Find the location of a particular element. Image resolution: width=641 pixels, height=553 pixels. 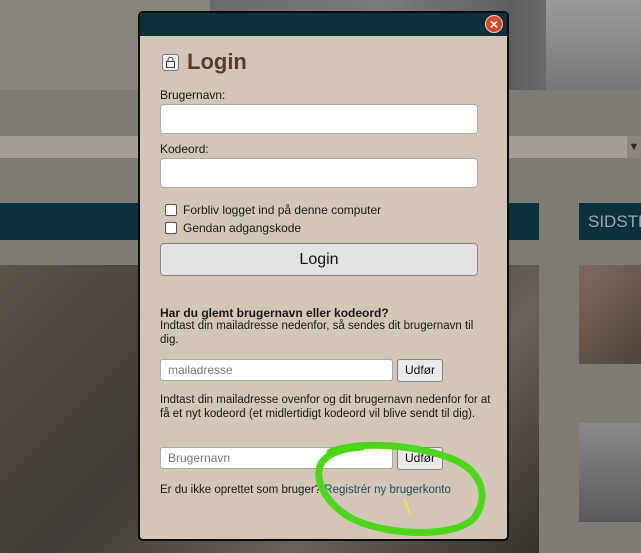

login-button: Login is located at coordinates (319, 259).